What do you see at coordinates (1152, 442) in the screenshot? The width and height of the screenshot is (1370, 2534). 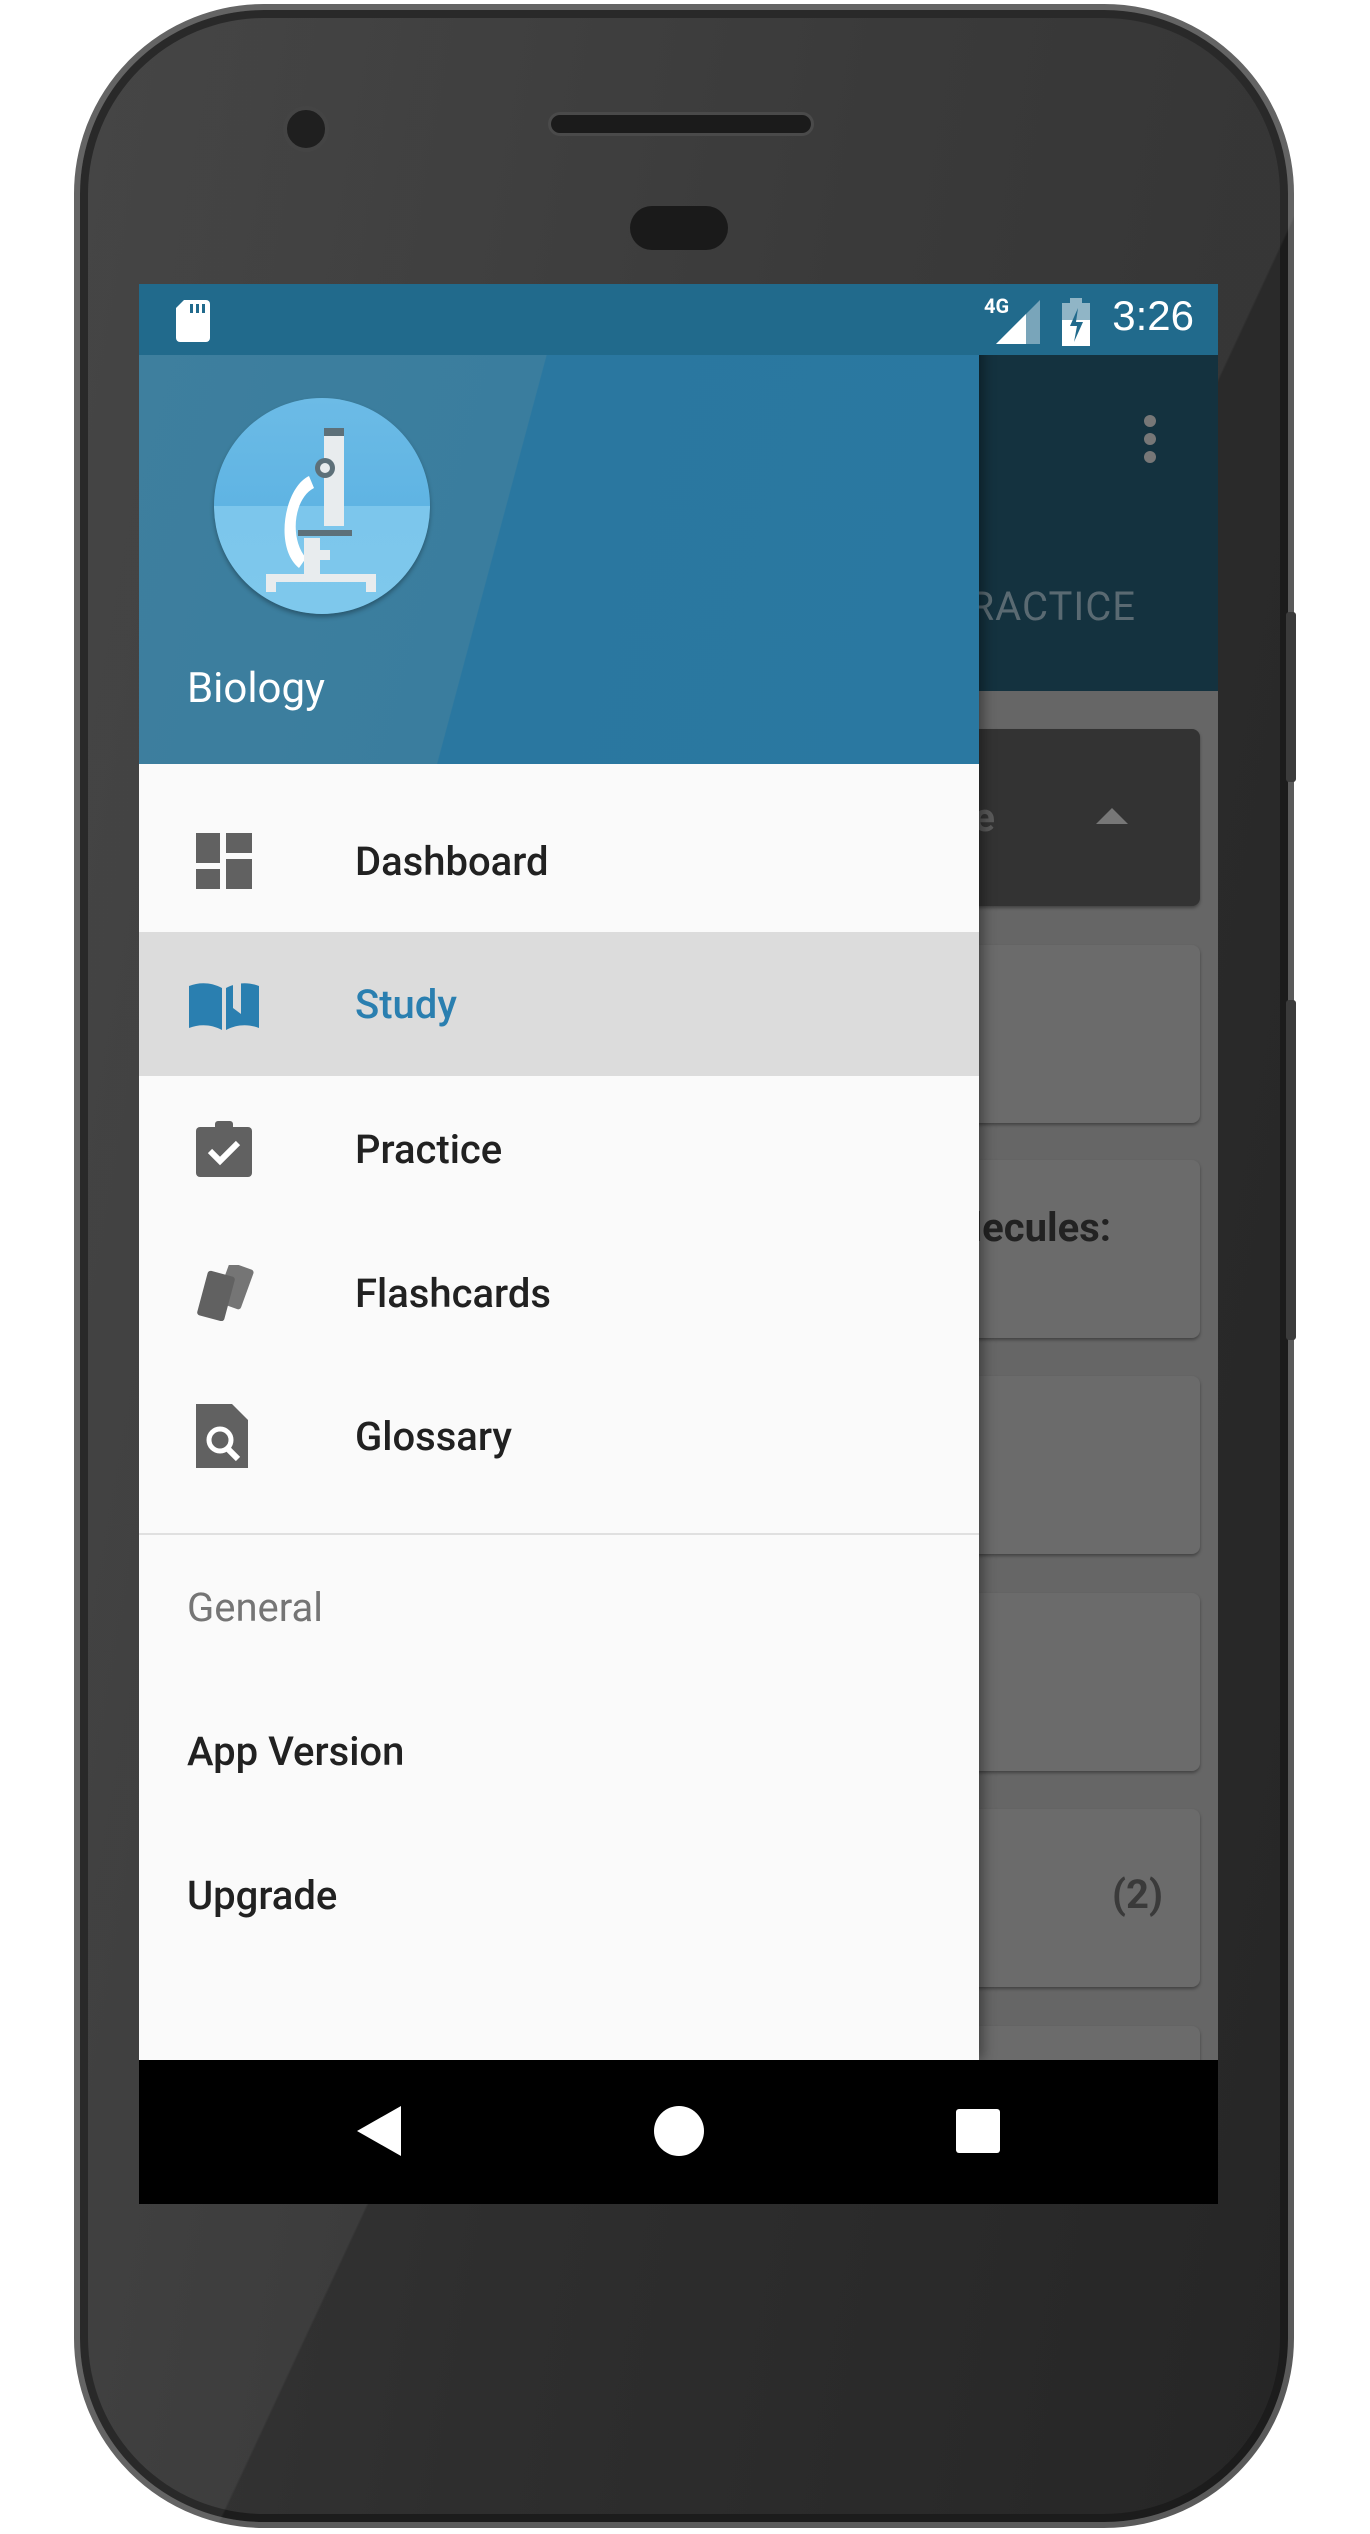 I see `overflow-menu-icon` at bounding box center [1152, 442].